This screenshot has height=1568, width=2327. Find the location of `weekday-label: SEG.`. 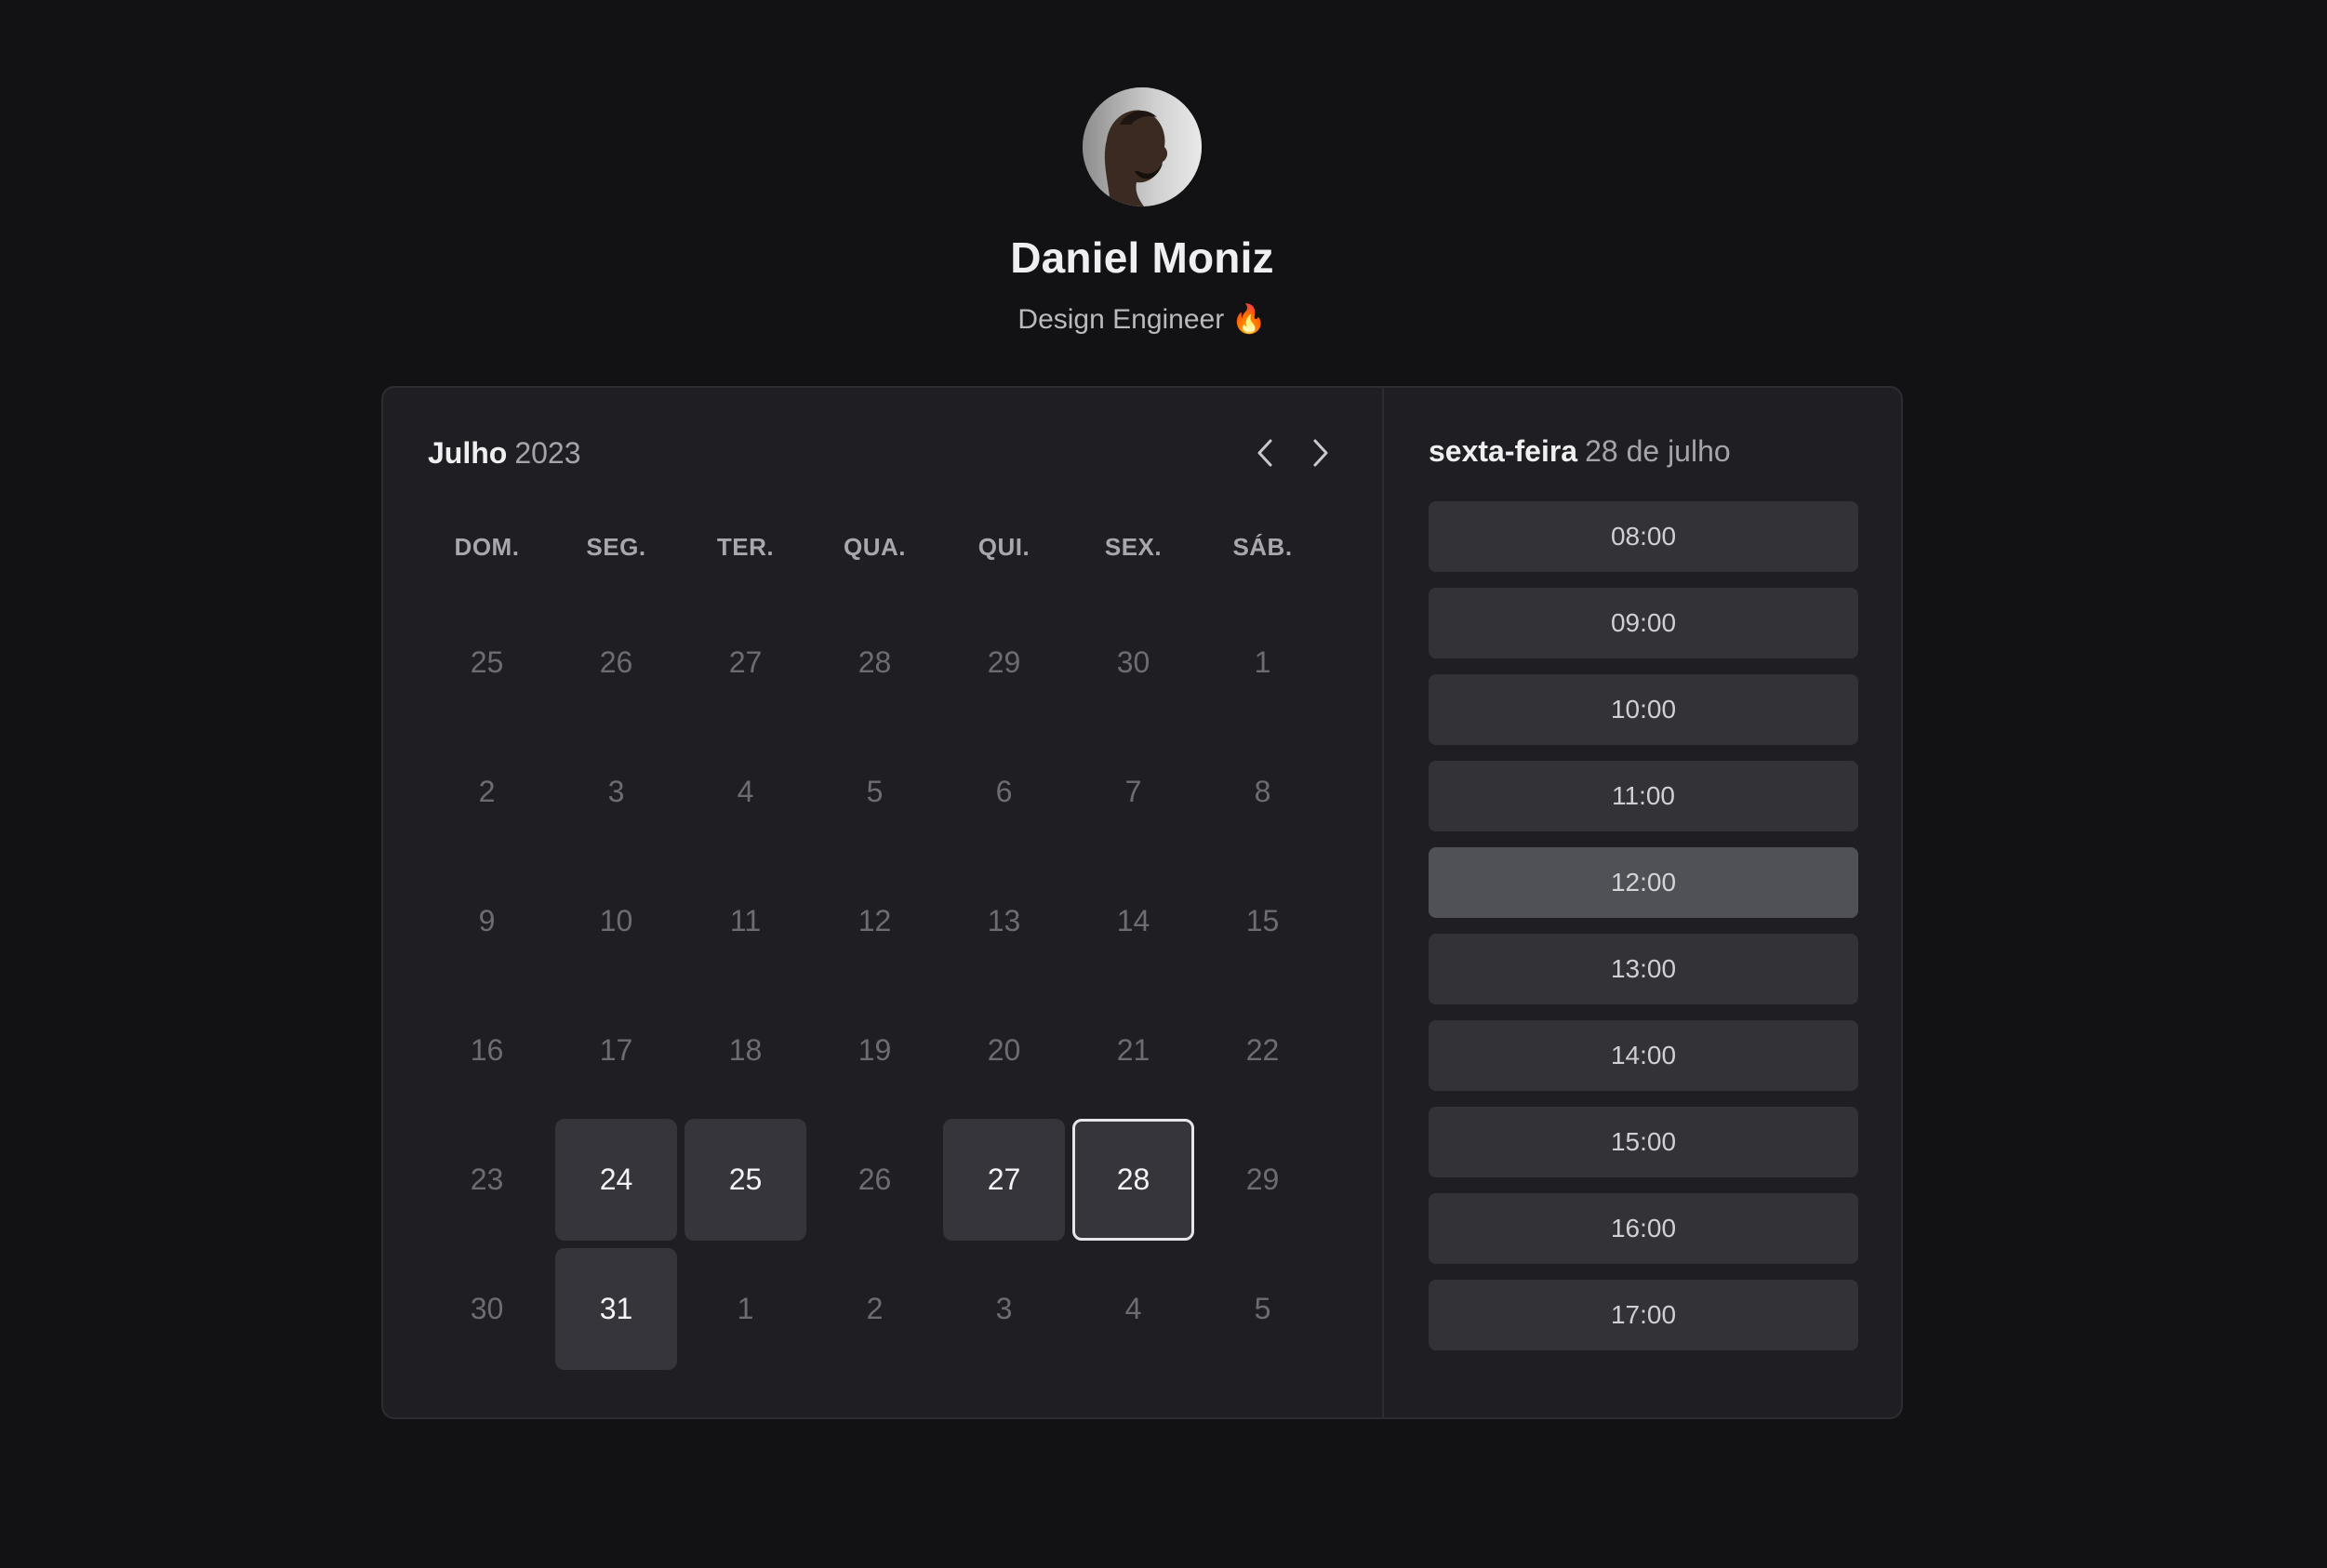

weekday-label: SEG. is located at coordinates (616, 547).